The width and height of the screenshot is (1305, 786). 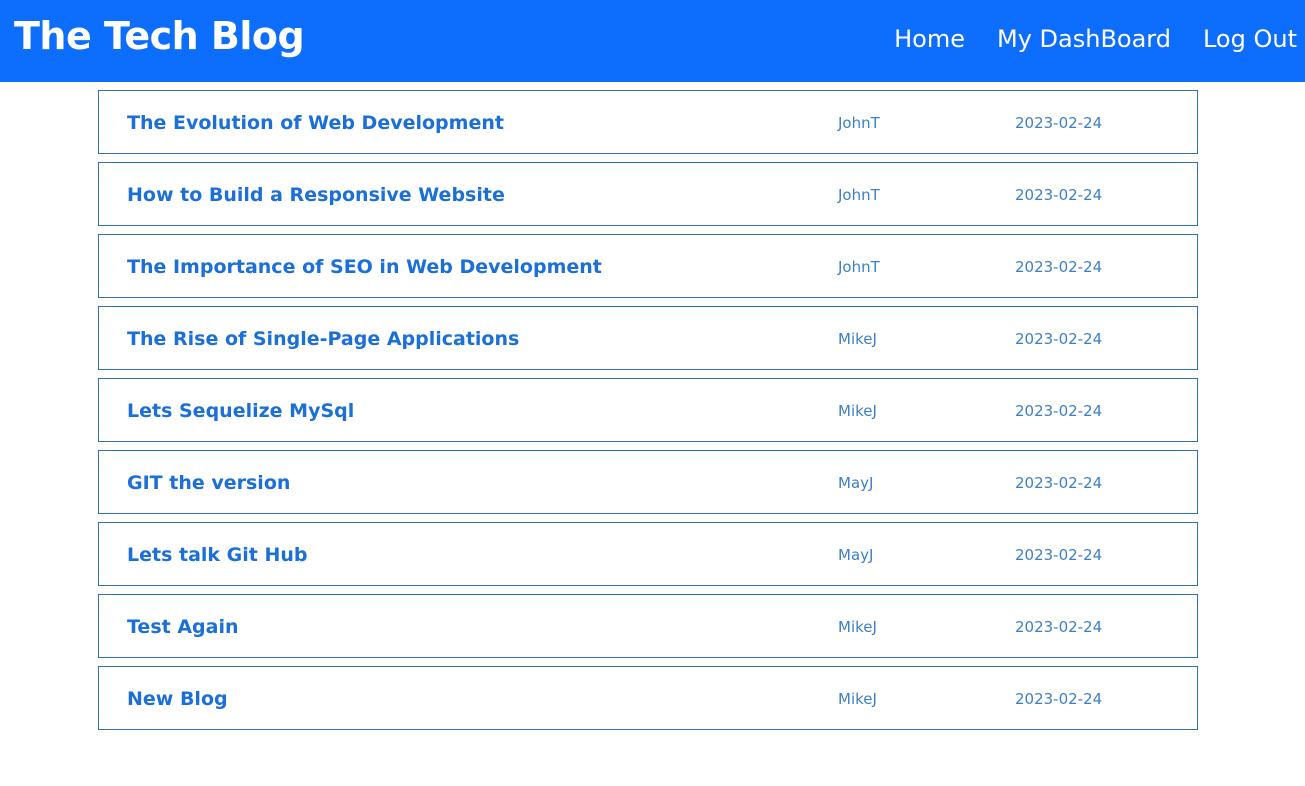 I want to click on post-title-link: Test Again, so click(x=183, y=627).